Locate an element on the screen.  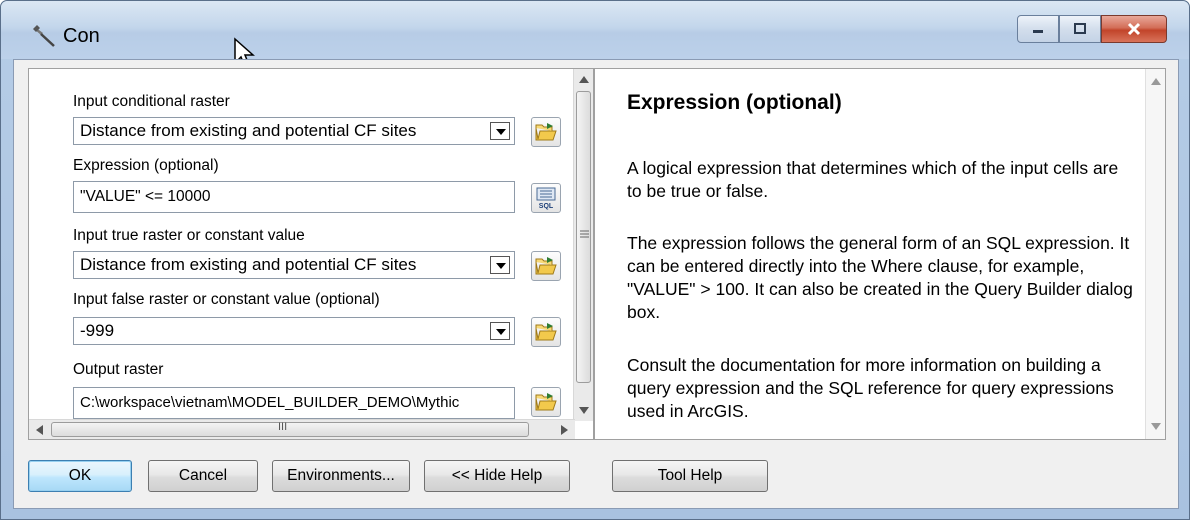
parameters-vertical-scrollbar is located at coordinates (583, 245).